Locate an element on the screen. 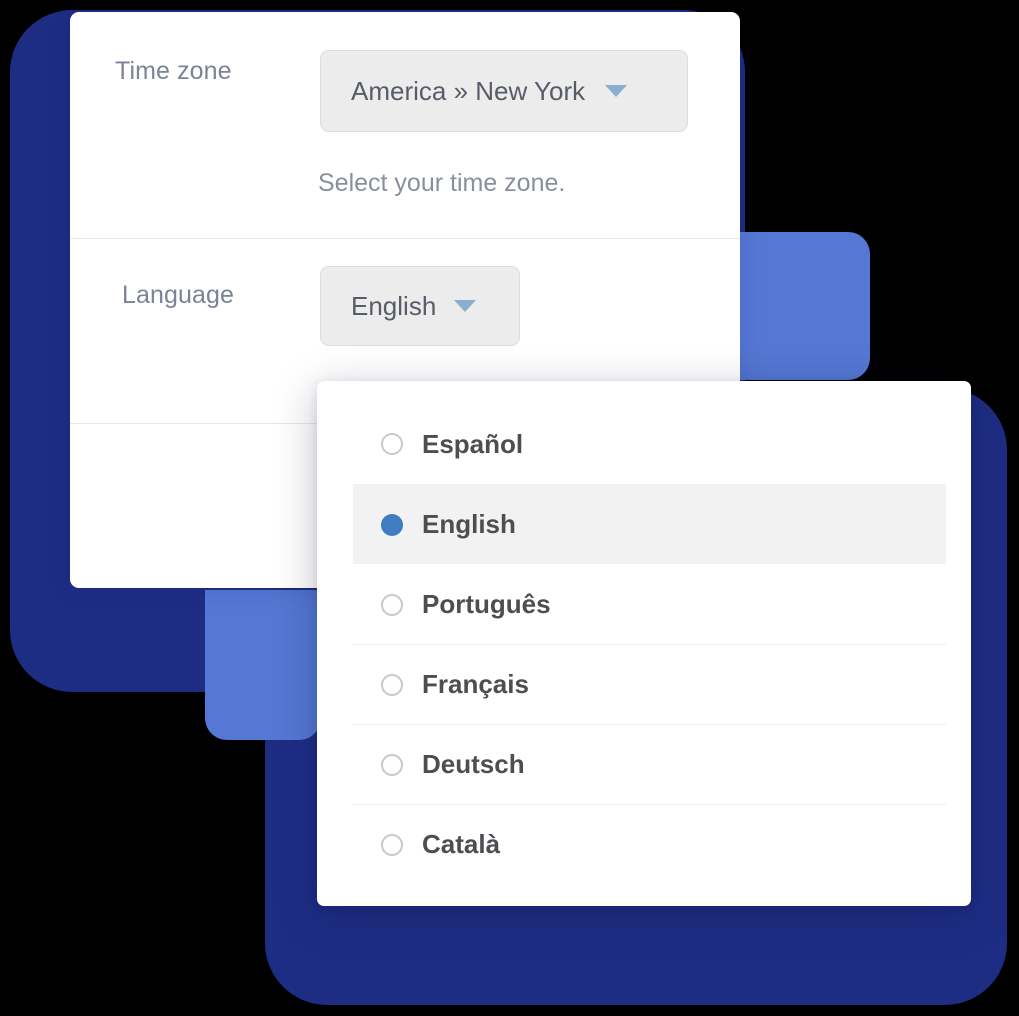 The height and width of the screenshot is (1016, 1019). language-option-label: English is located at coordinates (469, 524).